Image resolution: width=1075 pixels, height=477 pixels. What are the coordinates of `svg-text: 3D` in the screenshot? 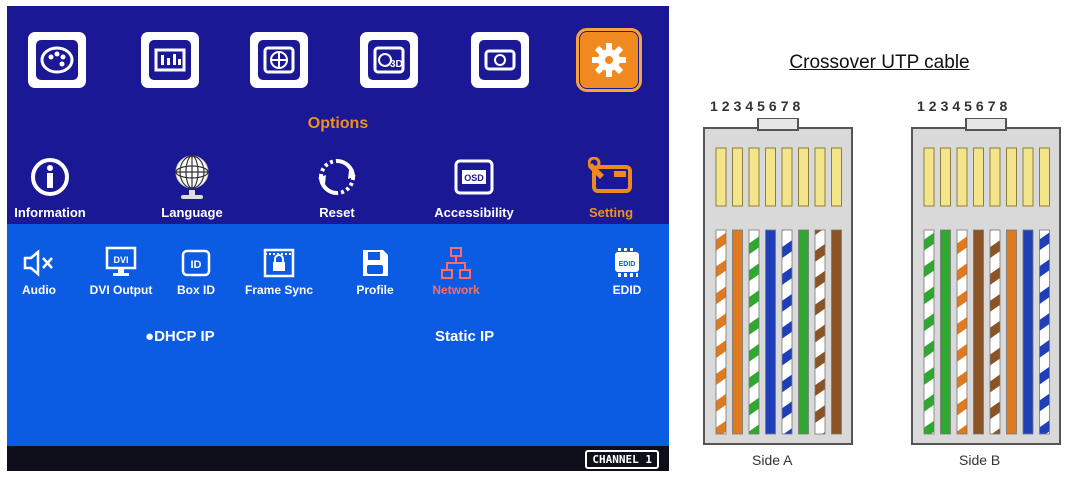 It's located at (396, 64).